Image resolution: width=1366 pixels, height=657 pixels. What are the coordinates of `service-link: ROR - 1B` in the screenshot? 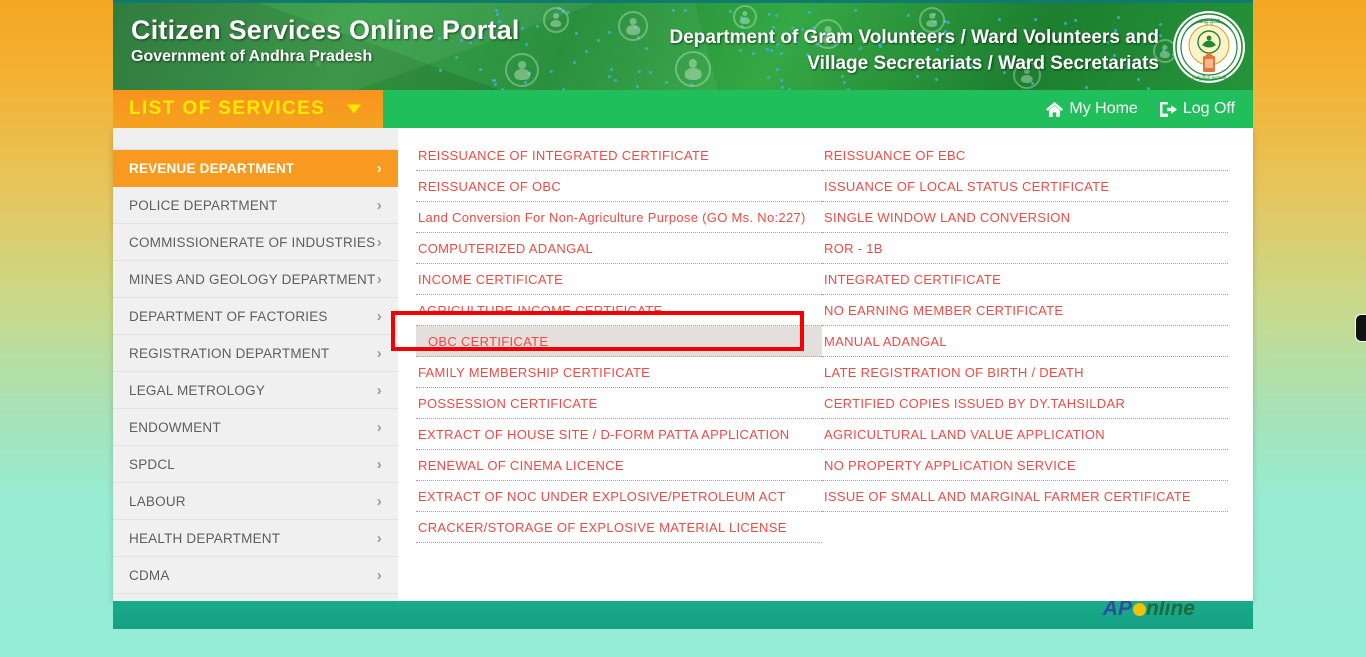 It's located at (1025, 248).